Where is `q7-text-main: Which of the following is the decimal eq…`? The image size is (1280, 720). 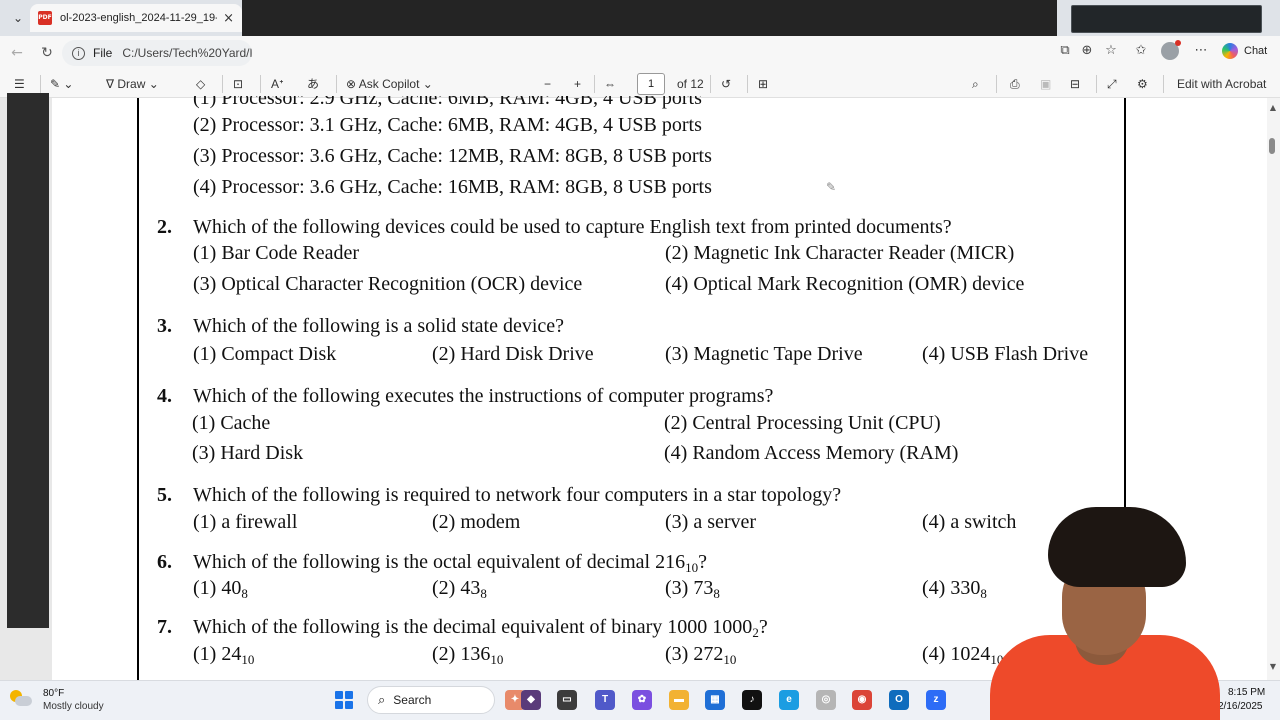 q7-text-main: Which of the following is the decimal eq… is located at coordinates (473, 627).